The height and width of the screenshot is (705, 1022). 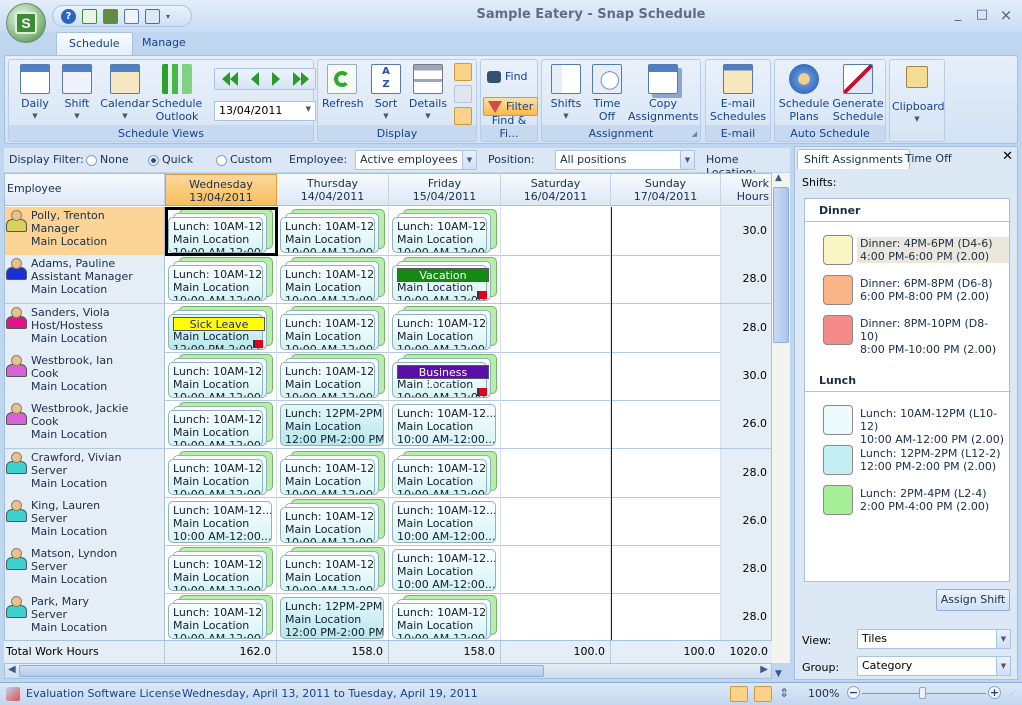 I want to click on employee-cell: Matson, Lyndon Server Main Location, so click(x=85, y=569).